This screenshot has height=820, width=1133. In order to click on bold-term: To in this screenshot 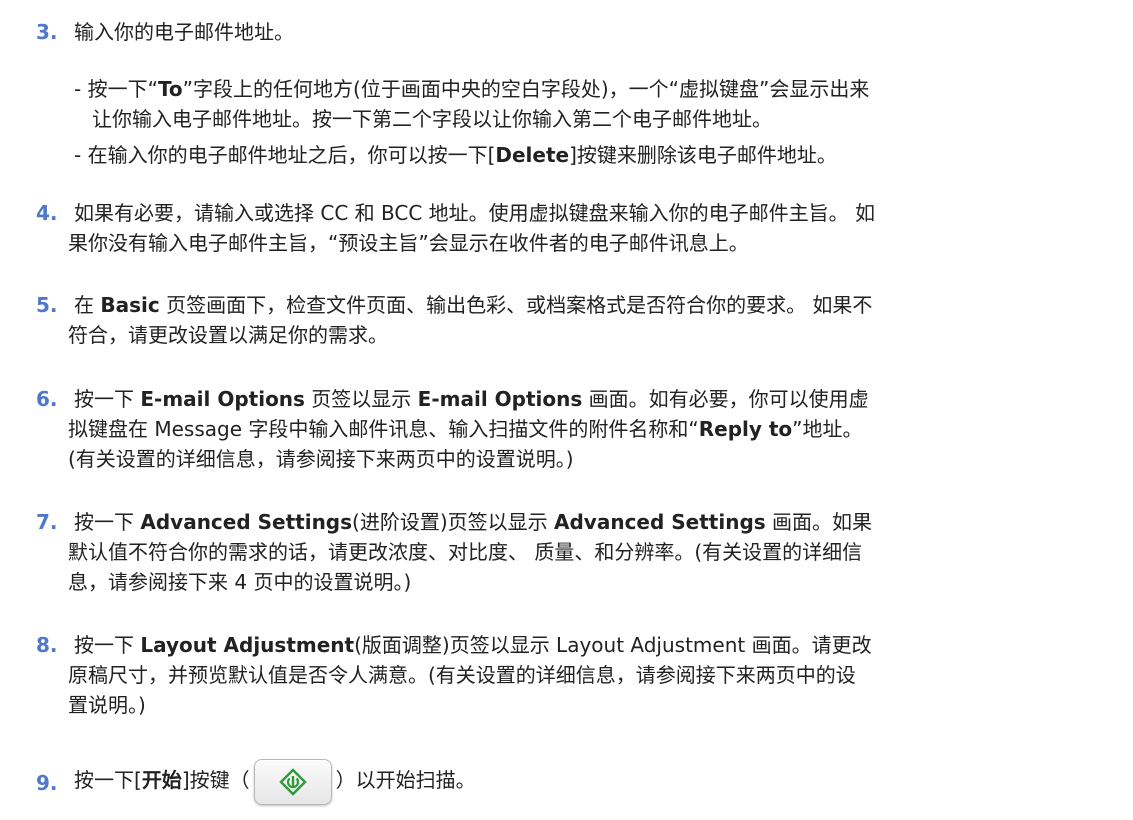, I will do `click(170, 89)`.